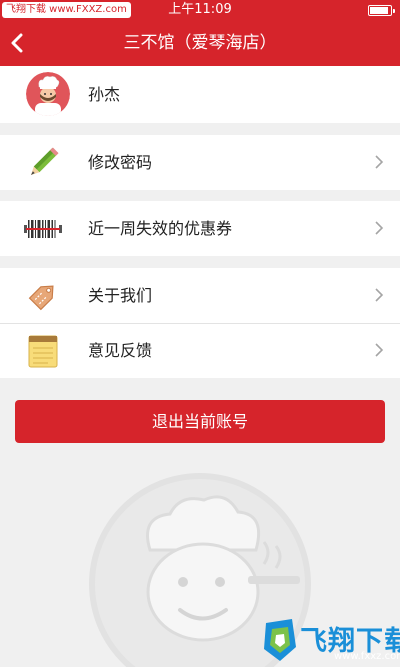 The height and width of the screenshot is (667, 400). I want to click on expiring-coupons-row: 近一周失效的优惠券, so click(200, 228).